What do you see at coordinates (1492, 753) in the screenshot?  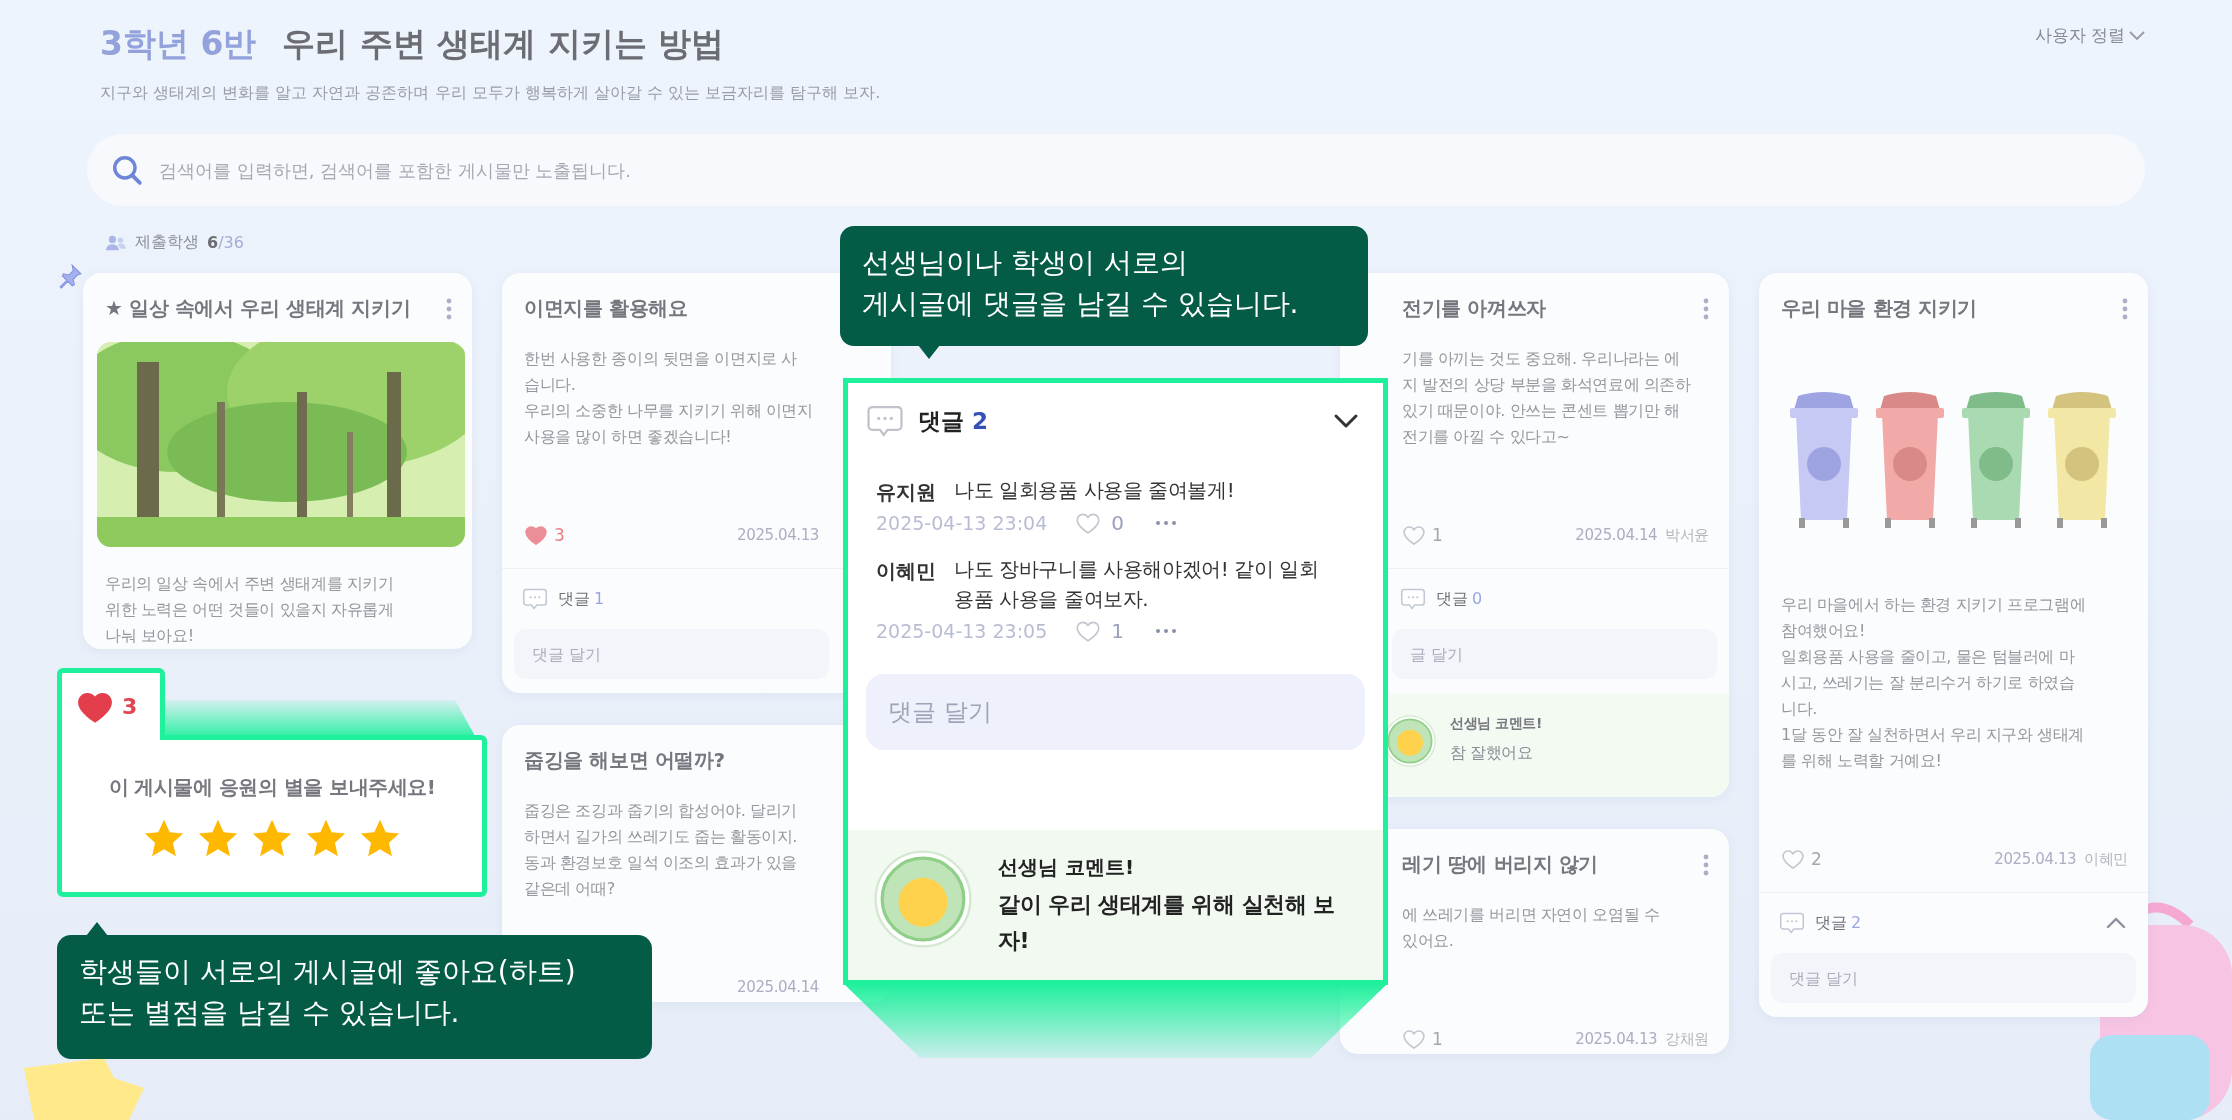 I see `teacher-comment-text: 참 잘했어요` at bounding box center [1492, 753].